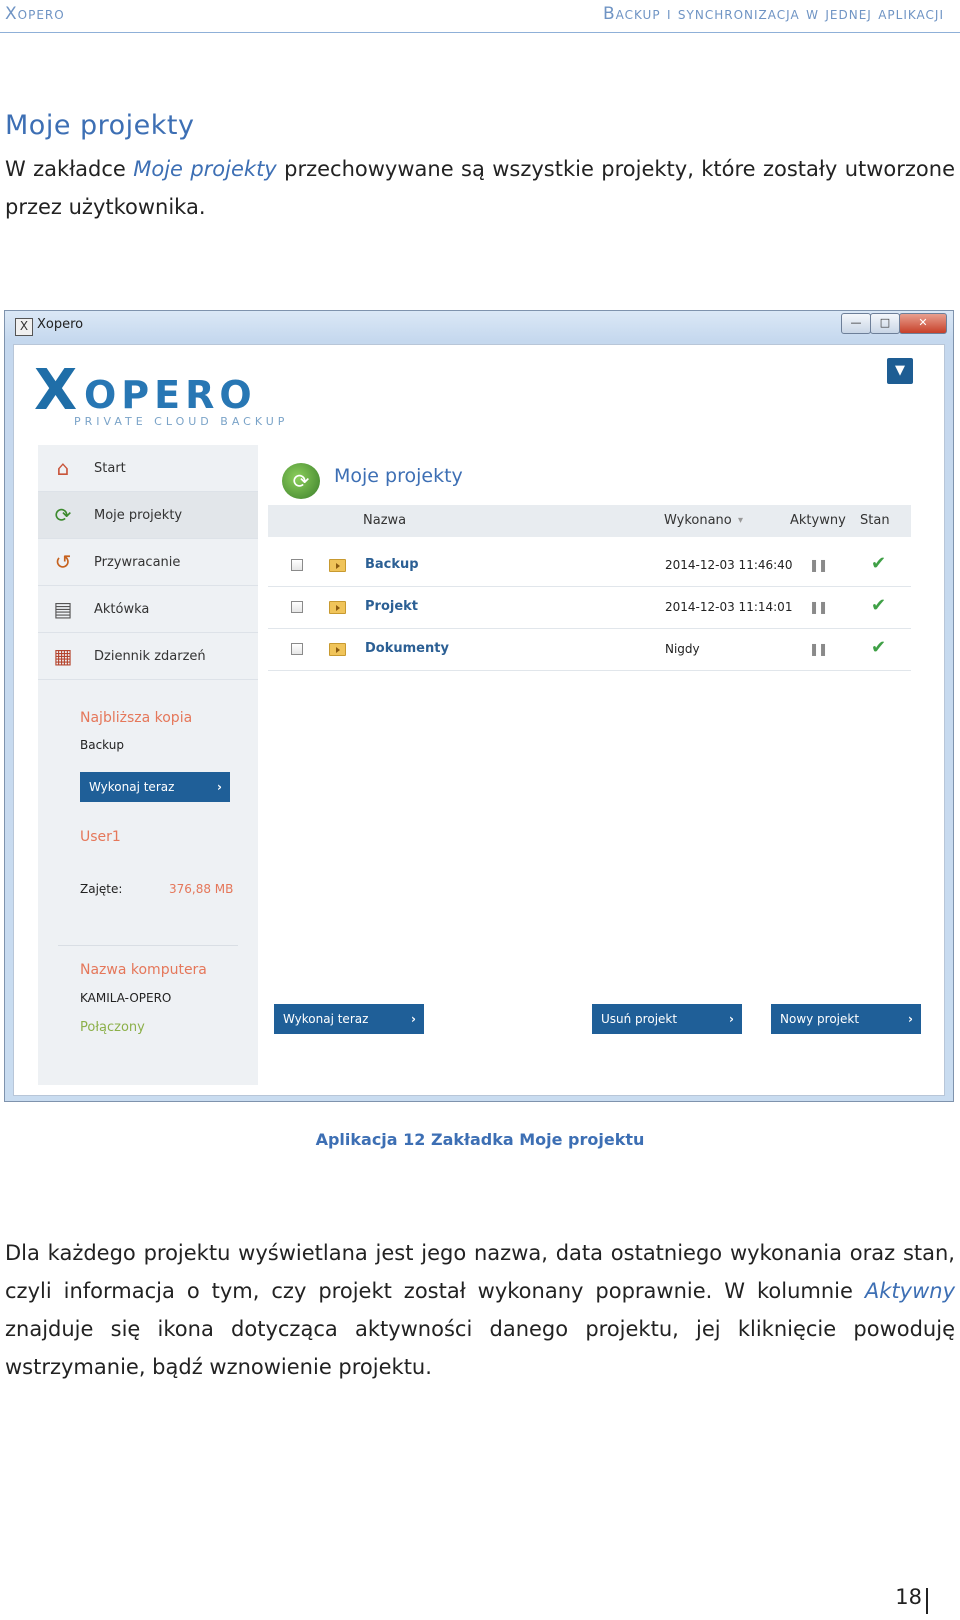 The width and height of the screenshot is (960, 1620). What do you see at coordinates (875, 520) in the screenshot?
I see `column-state: Stan` at bounding box center [875, 520].